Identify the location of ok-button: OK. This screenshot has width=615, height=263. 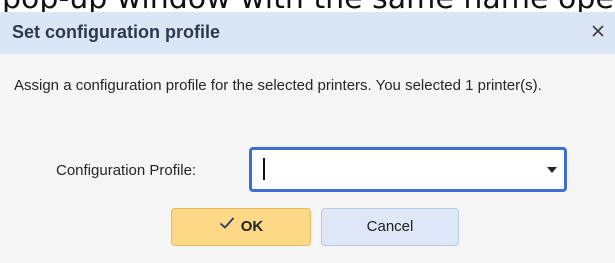
(241, 227).